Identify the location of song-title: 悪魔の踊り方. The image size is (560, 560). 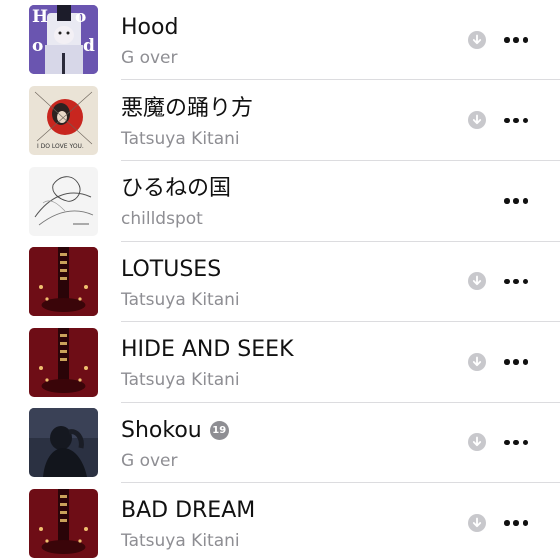
(187, 108).